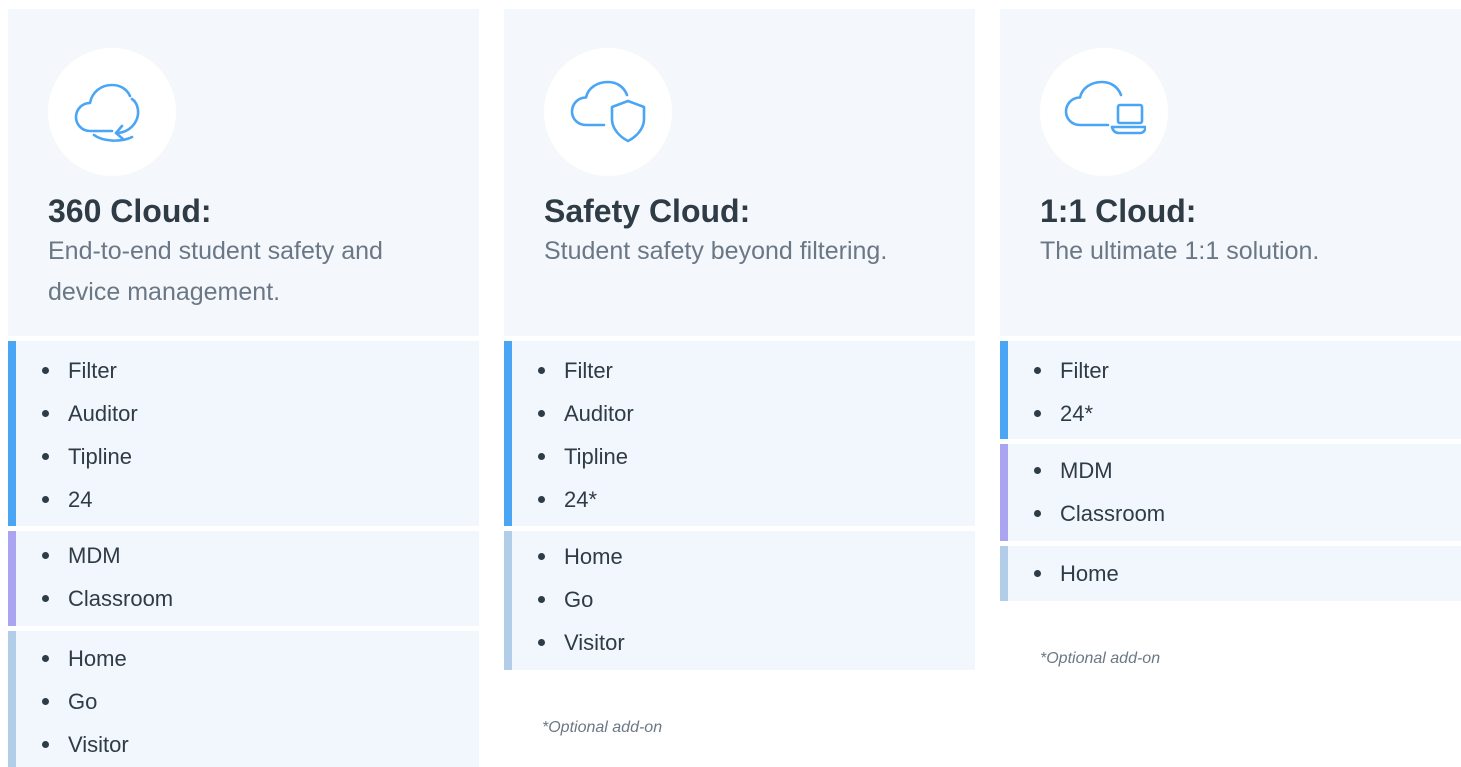 The height and width of the screenshot is (767, 1461). I want to click on feature-list: Filter Auditor Tipline 24*, so click(586, 435).